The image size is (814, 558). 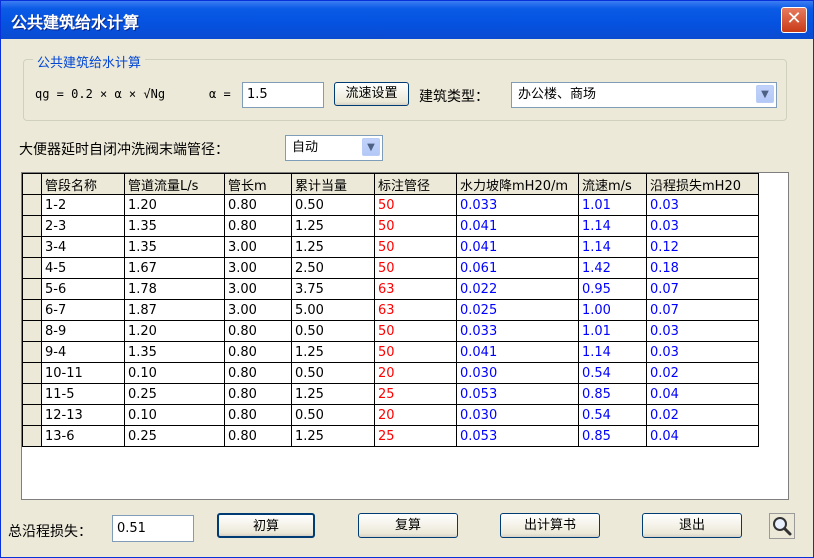 I want to click on table-cell: 0.07, so click(x=702, y=310).